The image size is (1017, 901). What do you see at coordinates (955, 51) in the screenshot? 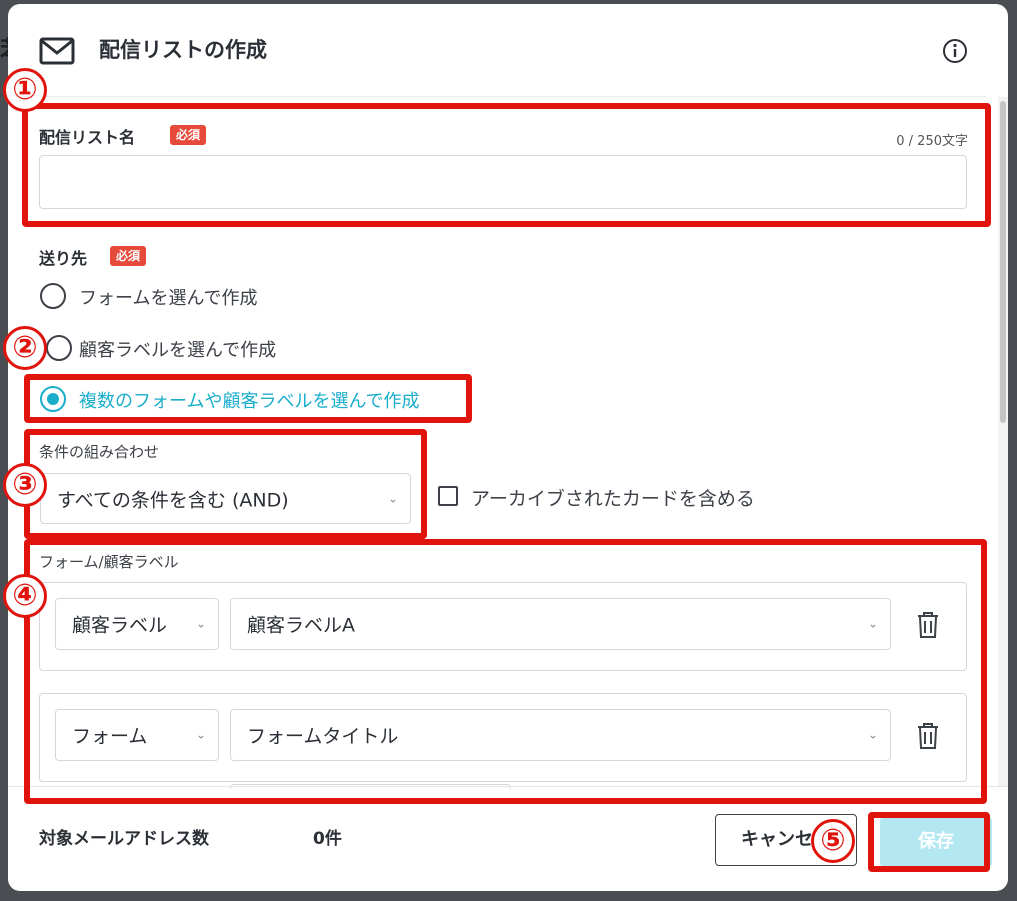
I see `info-icon` at bounding box center [955, 51].